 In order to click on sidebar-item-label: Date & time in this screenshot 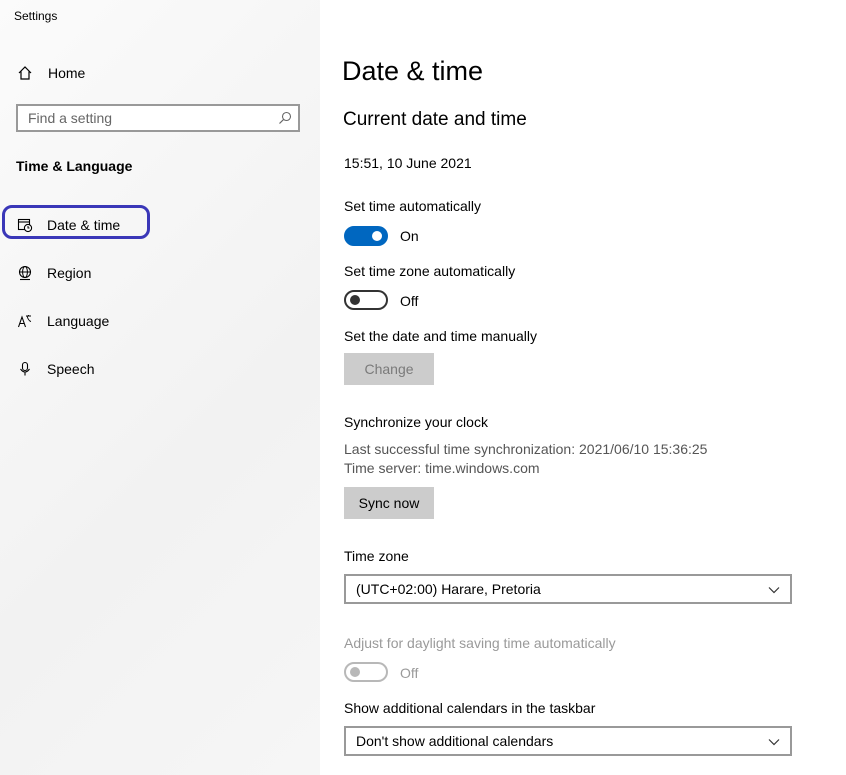, I will do `click(84, 225)`.